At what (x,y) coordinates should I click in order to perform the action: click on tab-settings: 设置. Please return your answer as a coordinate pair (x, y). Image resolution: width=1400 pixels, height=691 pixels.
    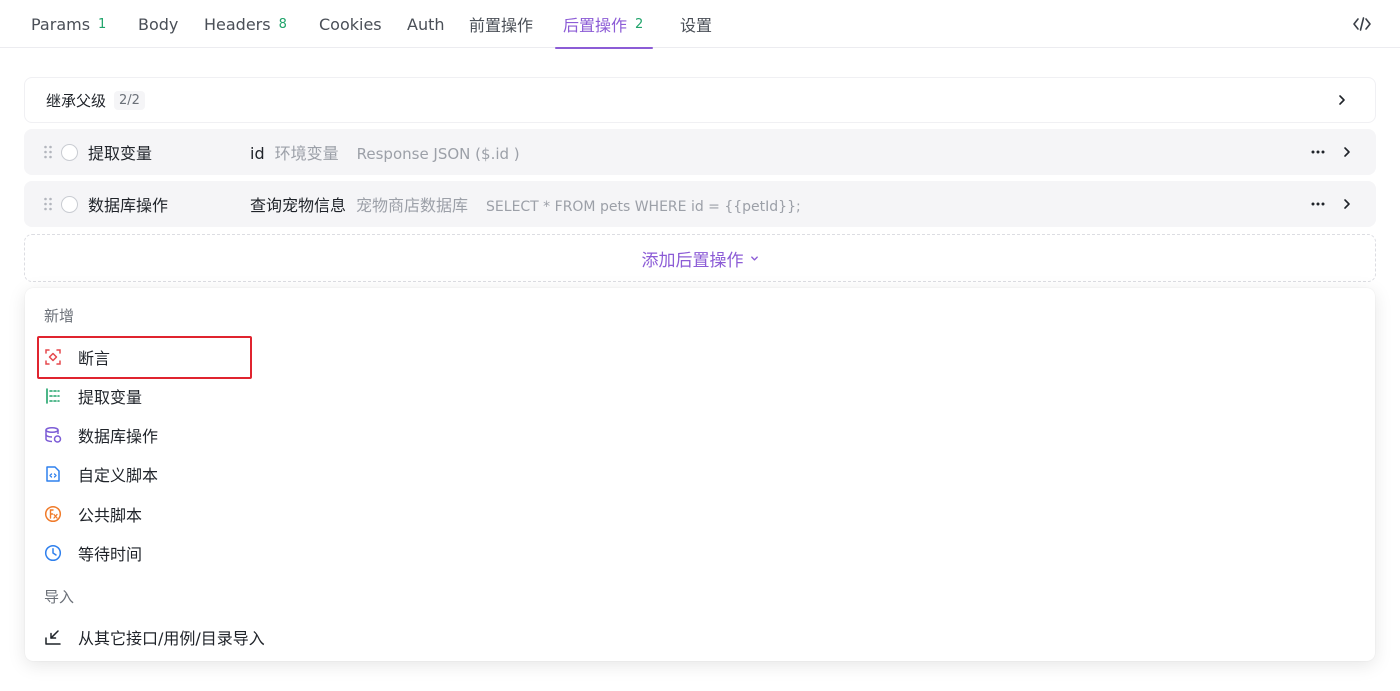
    Looking at the image, I should click on (696, 24).